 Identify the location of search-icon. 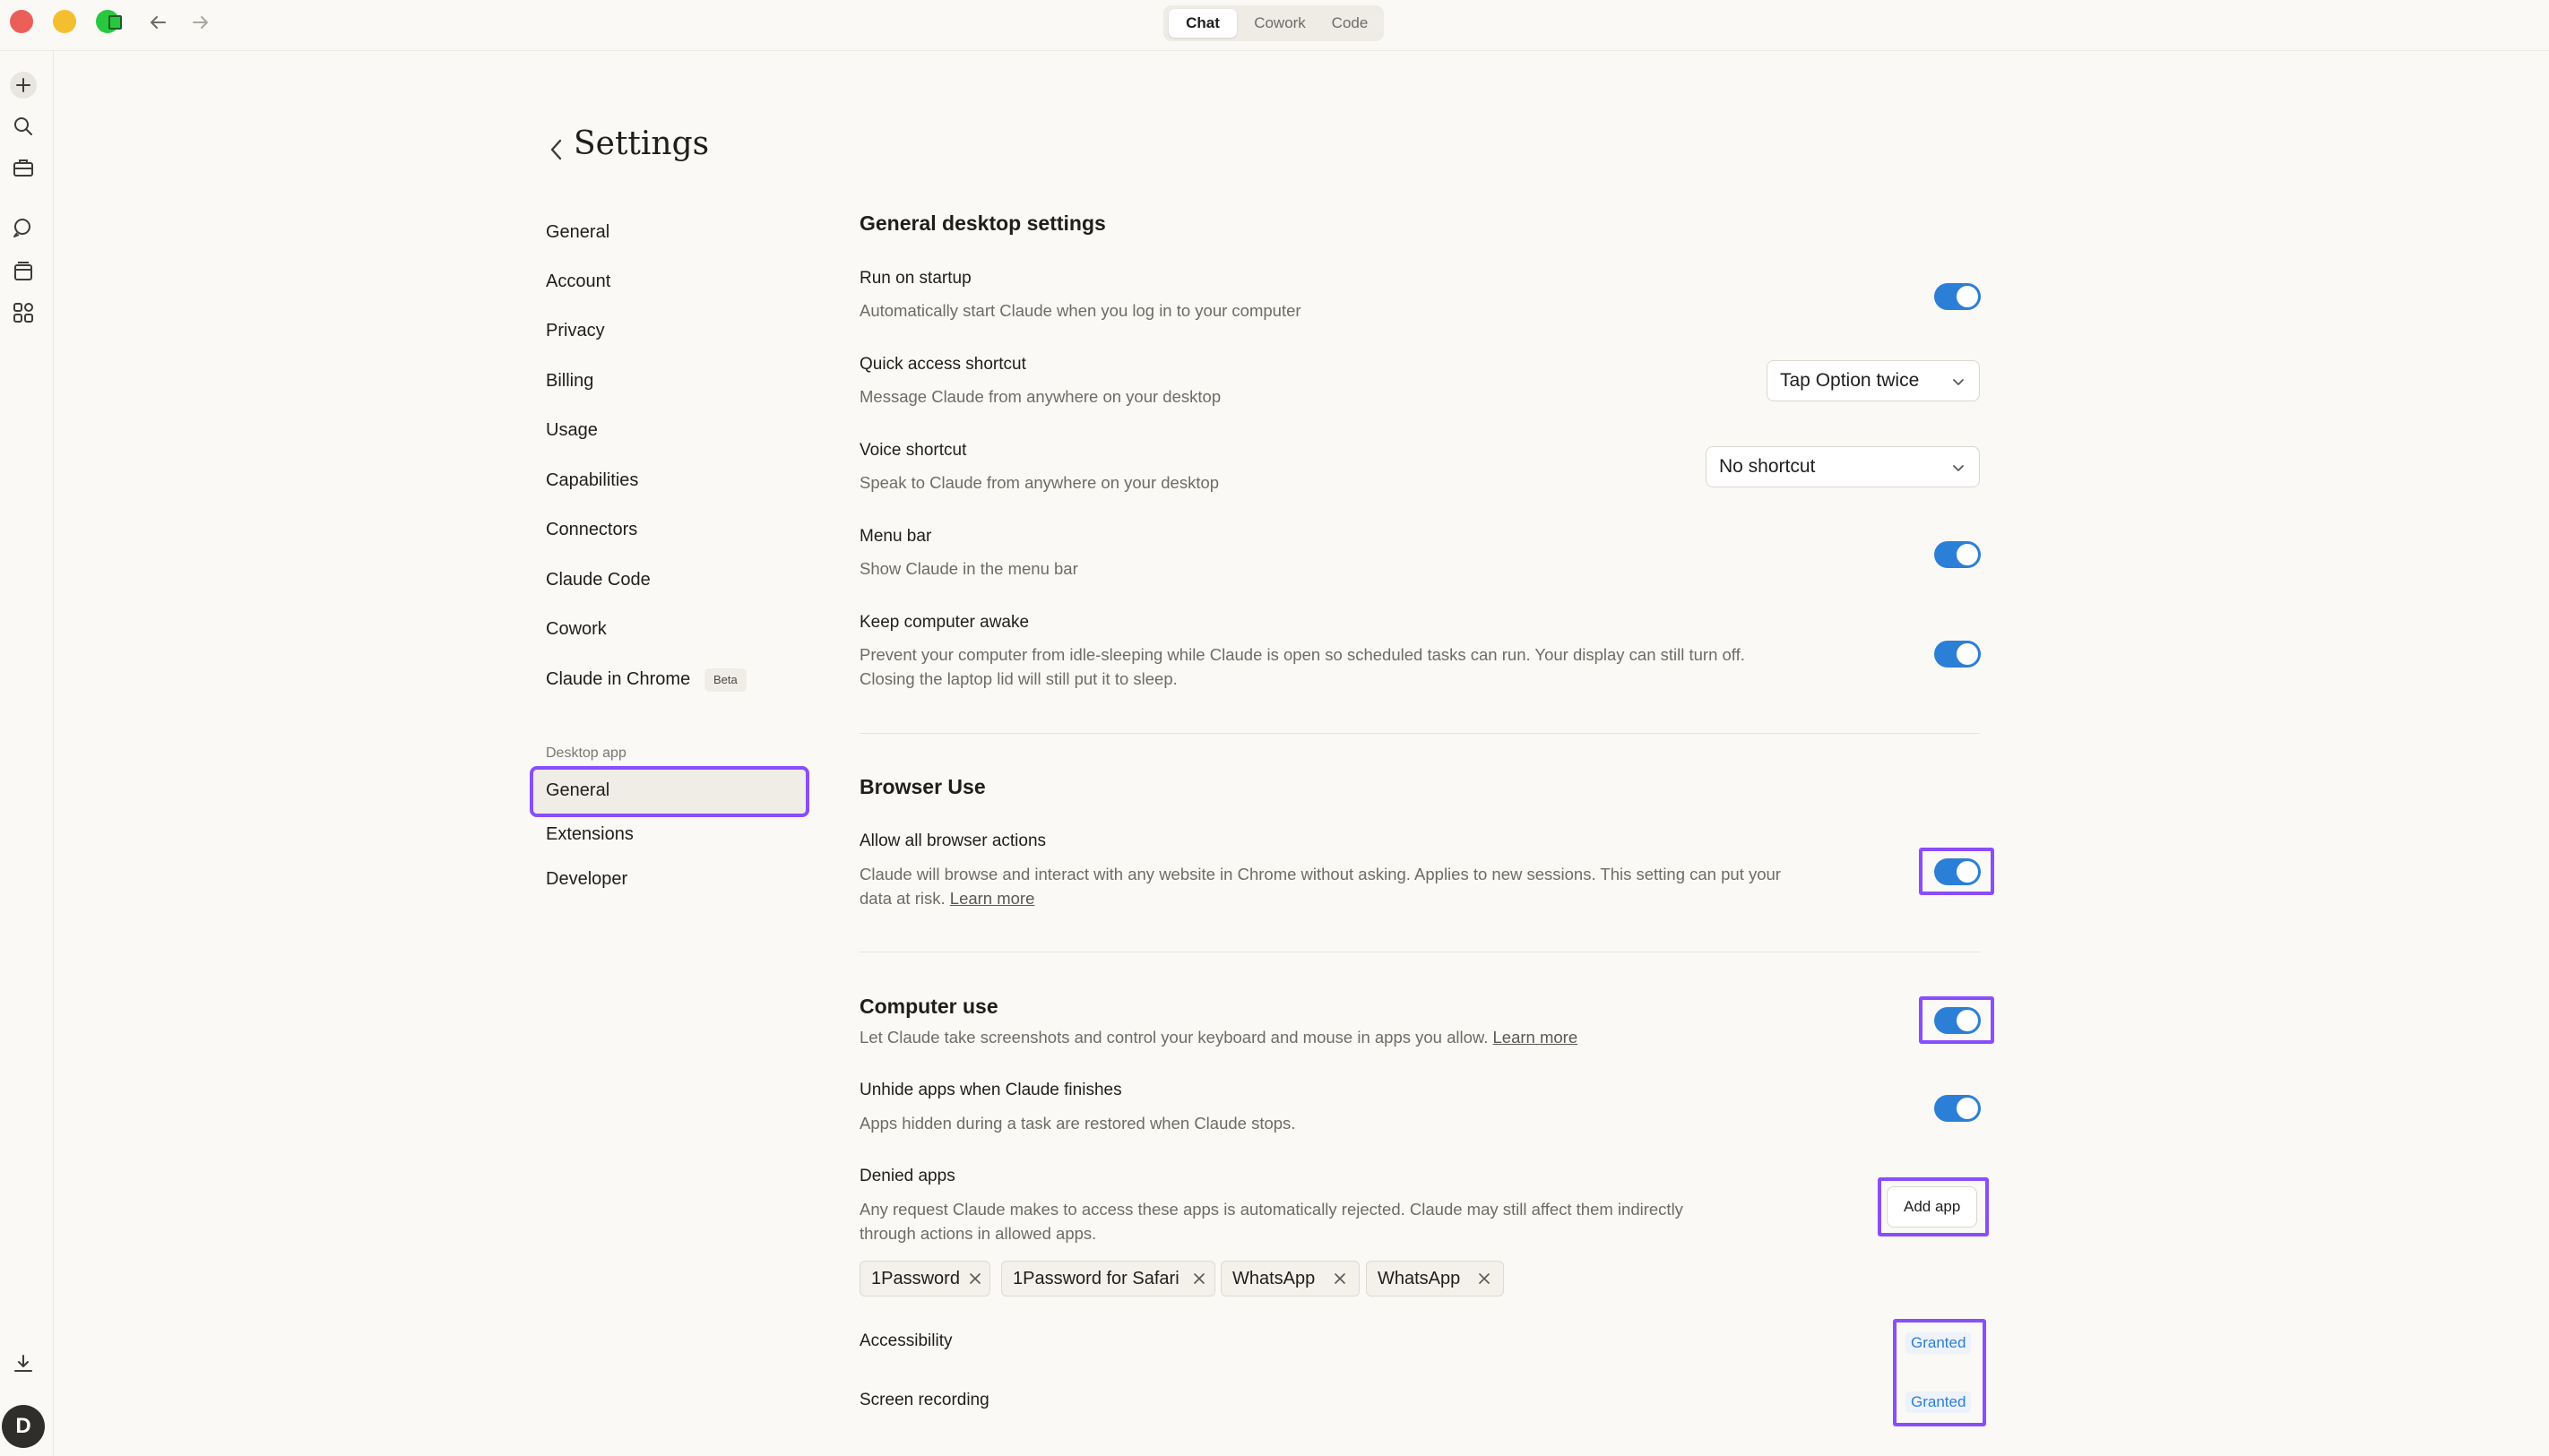
(23, 127).